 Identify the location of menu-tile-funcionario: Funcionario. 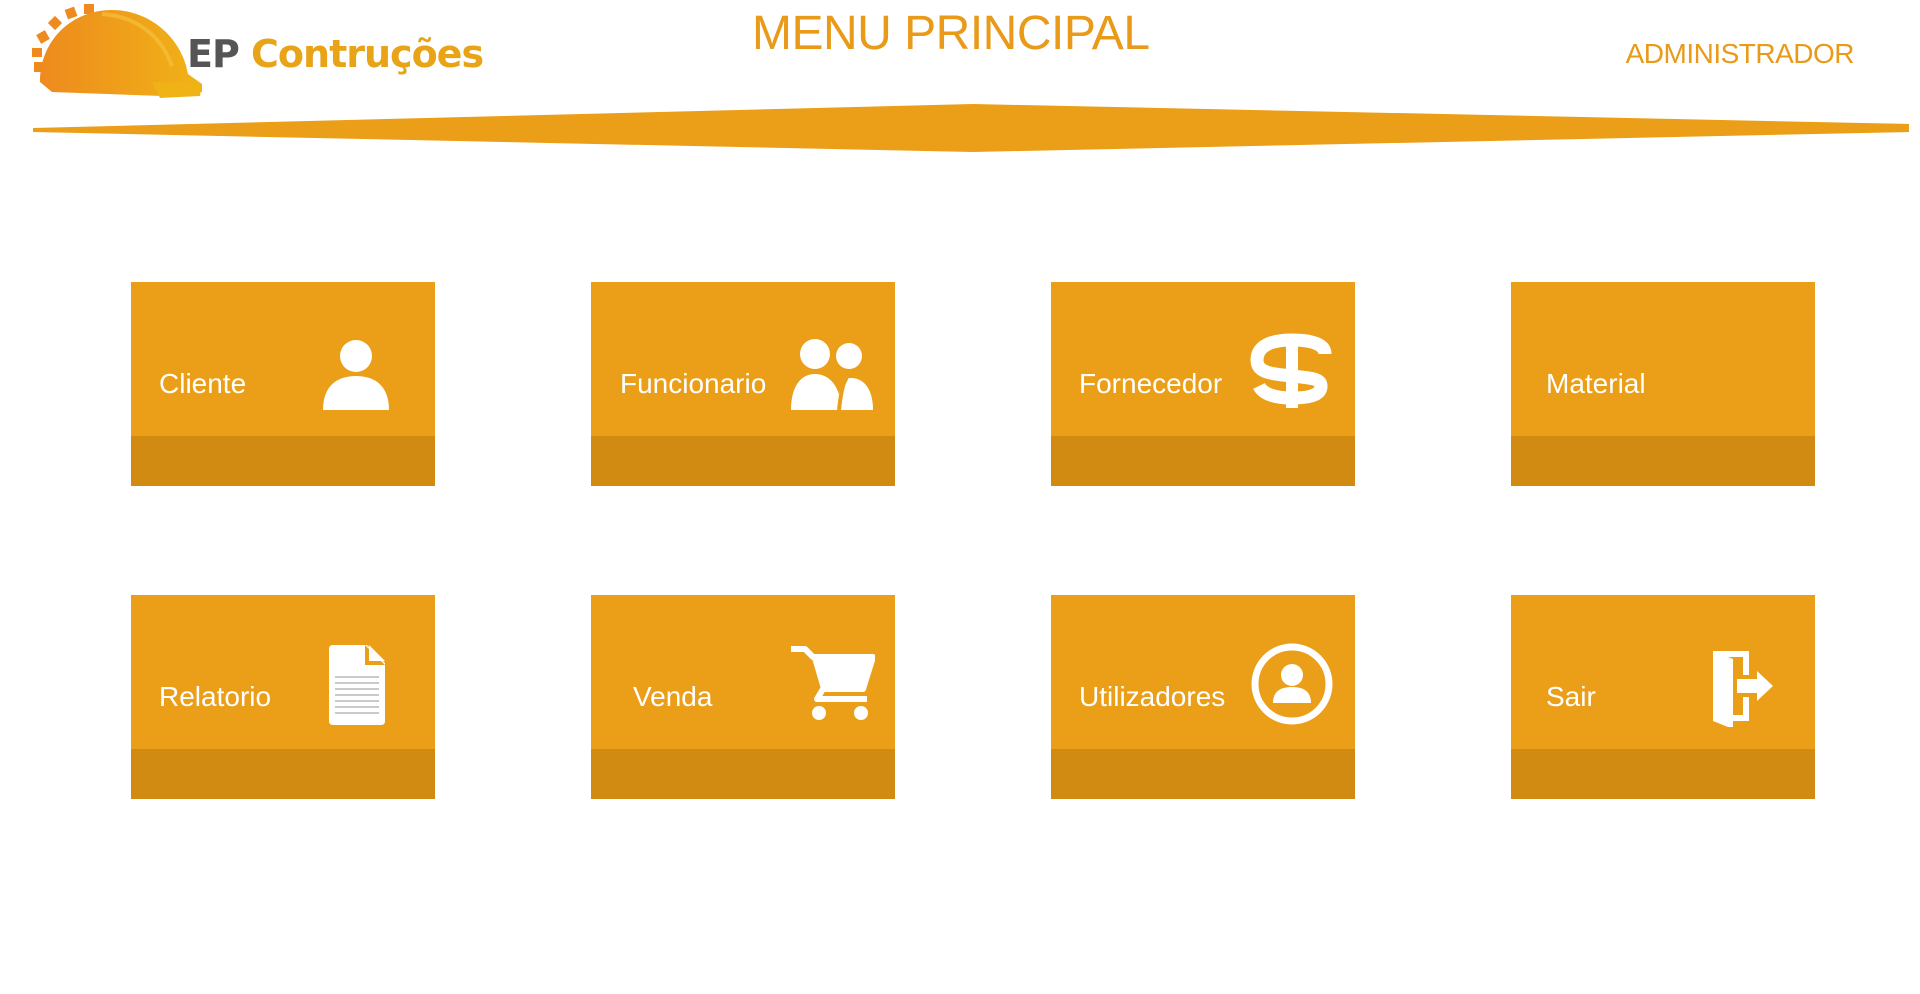
(743, 384).